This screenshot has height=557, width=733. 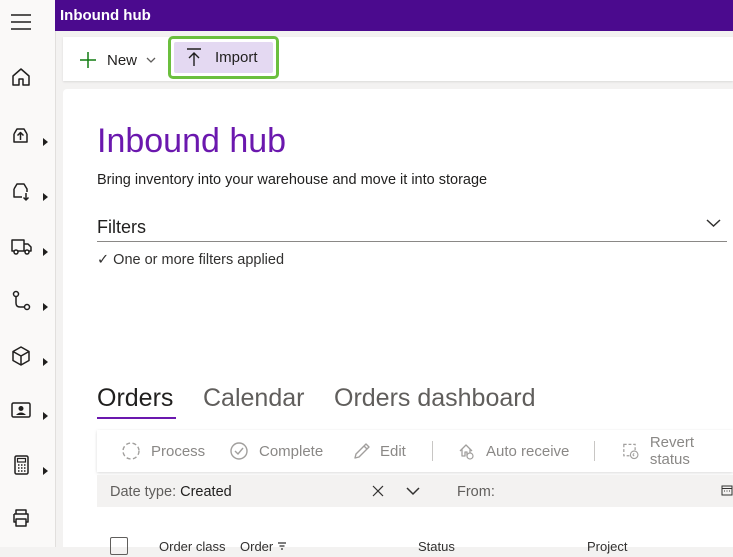 I want to click on app-title: Inbound hub, so click(x=105, y=15).